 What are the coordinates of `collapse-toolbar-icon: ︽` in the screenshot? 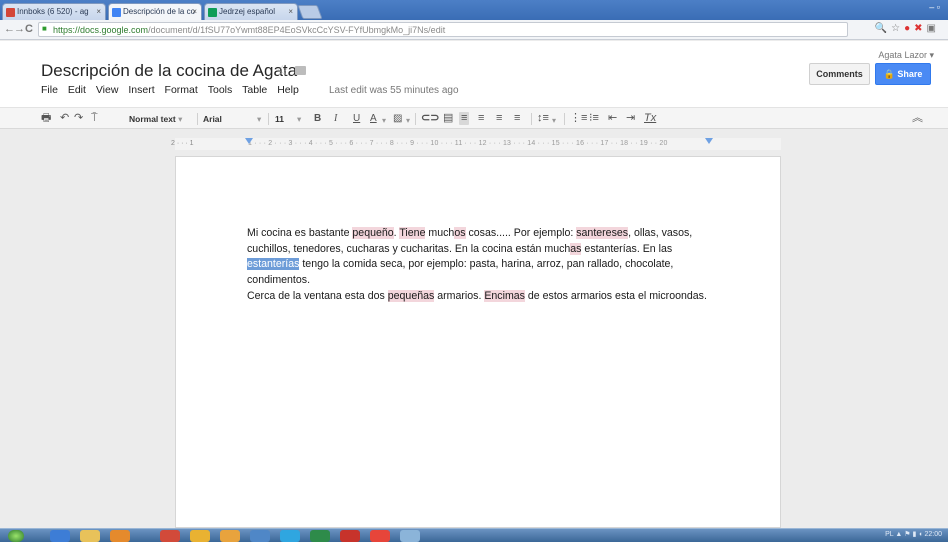 It's located at (917, 118).